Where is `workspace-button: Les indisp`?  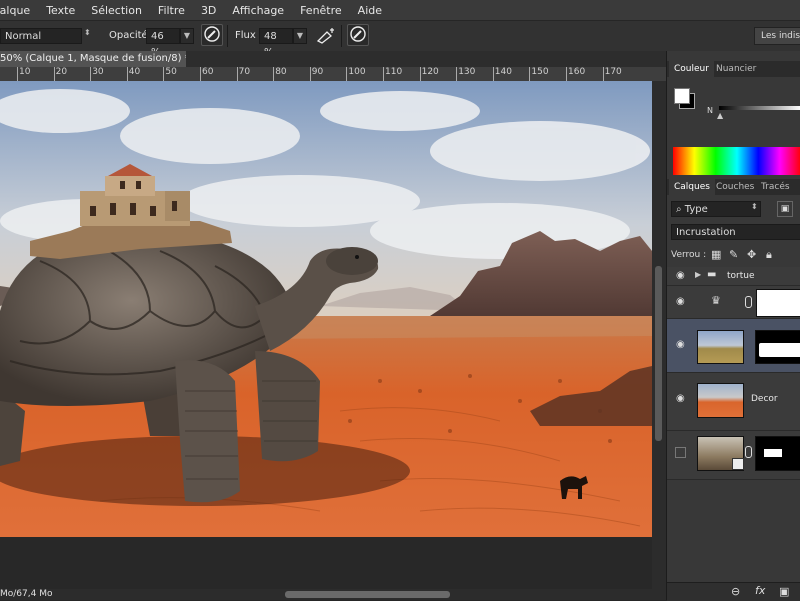 workspace-button: Les indisp is located at coordinates (777, 36).